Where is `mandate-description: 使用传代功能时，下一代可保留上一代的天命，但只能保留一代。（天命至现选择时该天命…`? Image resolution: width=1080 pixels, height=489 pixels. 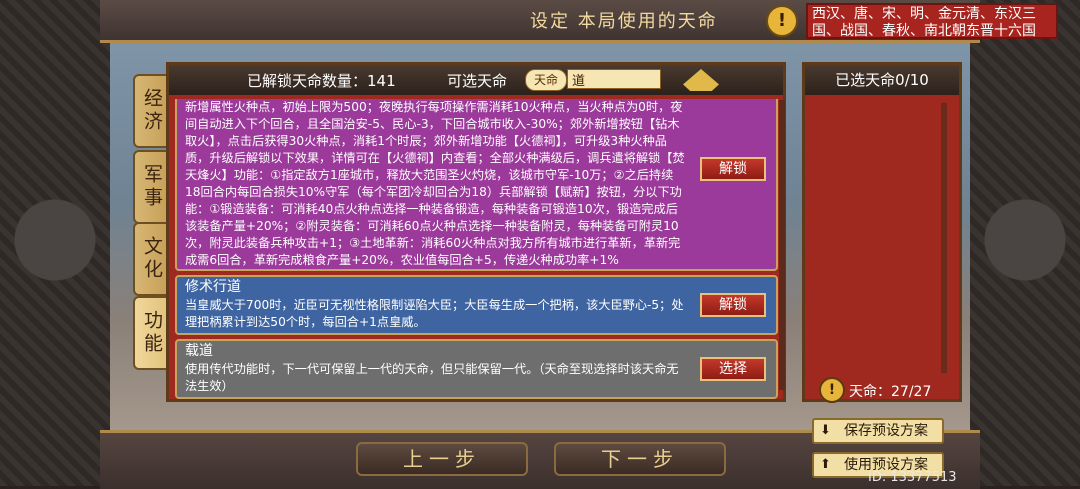
mandate-description: 使用传代功能时，下一代可保留上一代的天命，但只能保留一代。（天命至现选择时该天命… is located at coordinates (432, 377).